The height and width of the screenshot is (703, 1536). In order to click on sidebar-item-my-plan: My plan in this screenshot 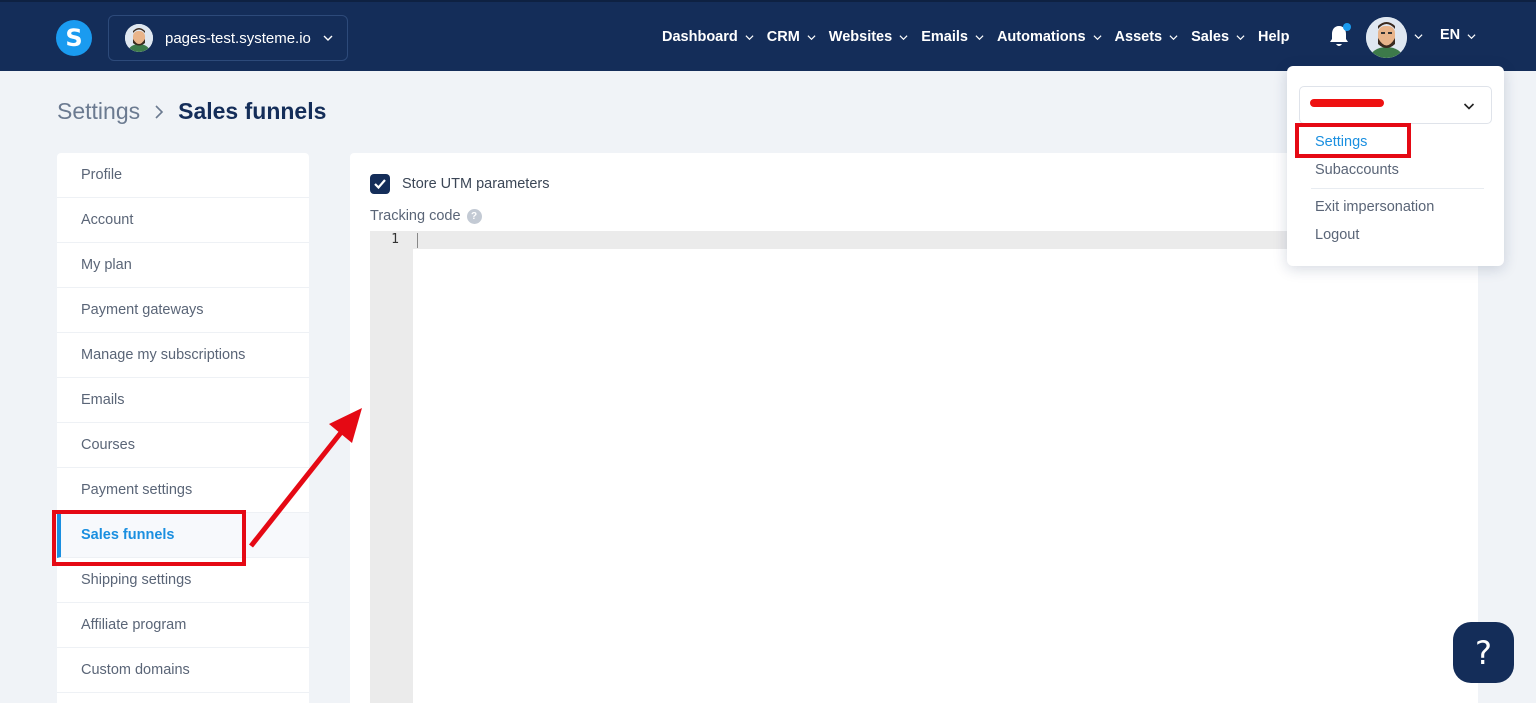, I will do `click(183, 265)`.